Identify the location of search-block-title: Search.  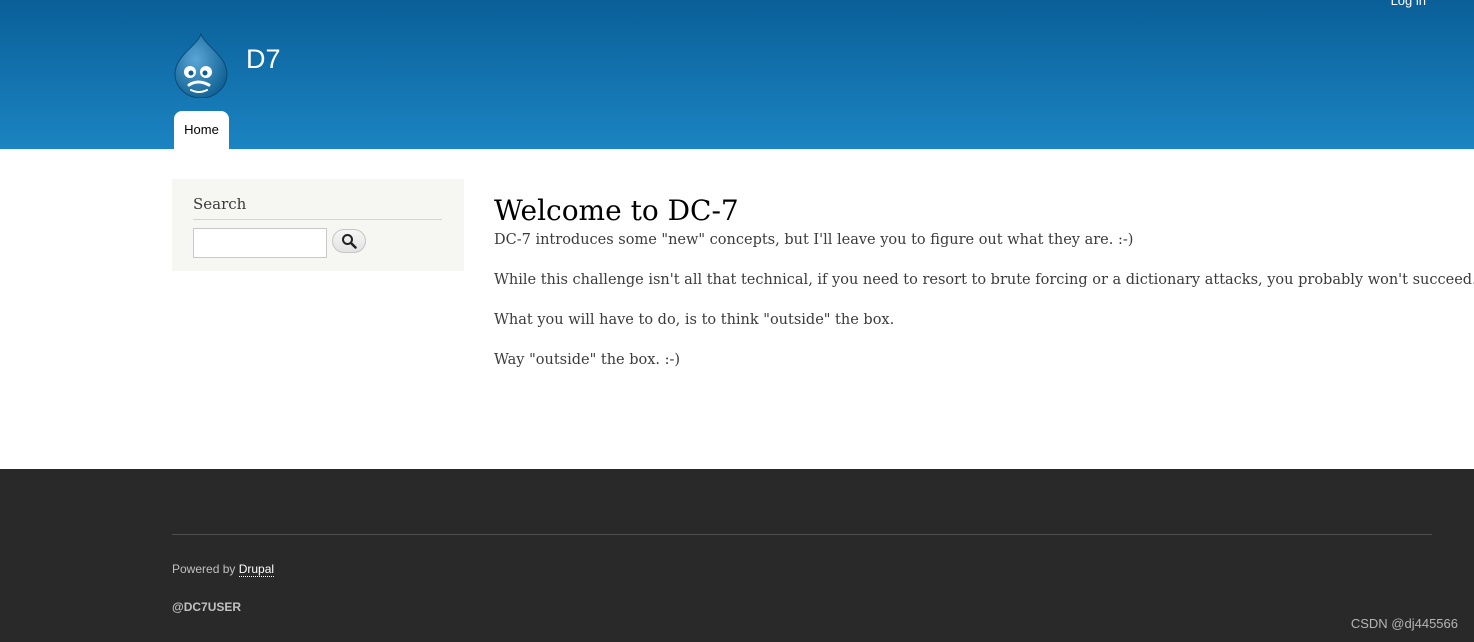
(317, 207).